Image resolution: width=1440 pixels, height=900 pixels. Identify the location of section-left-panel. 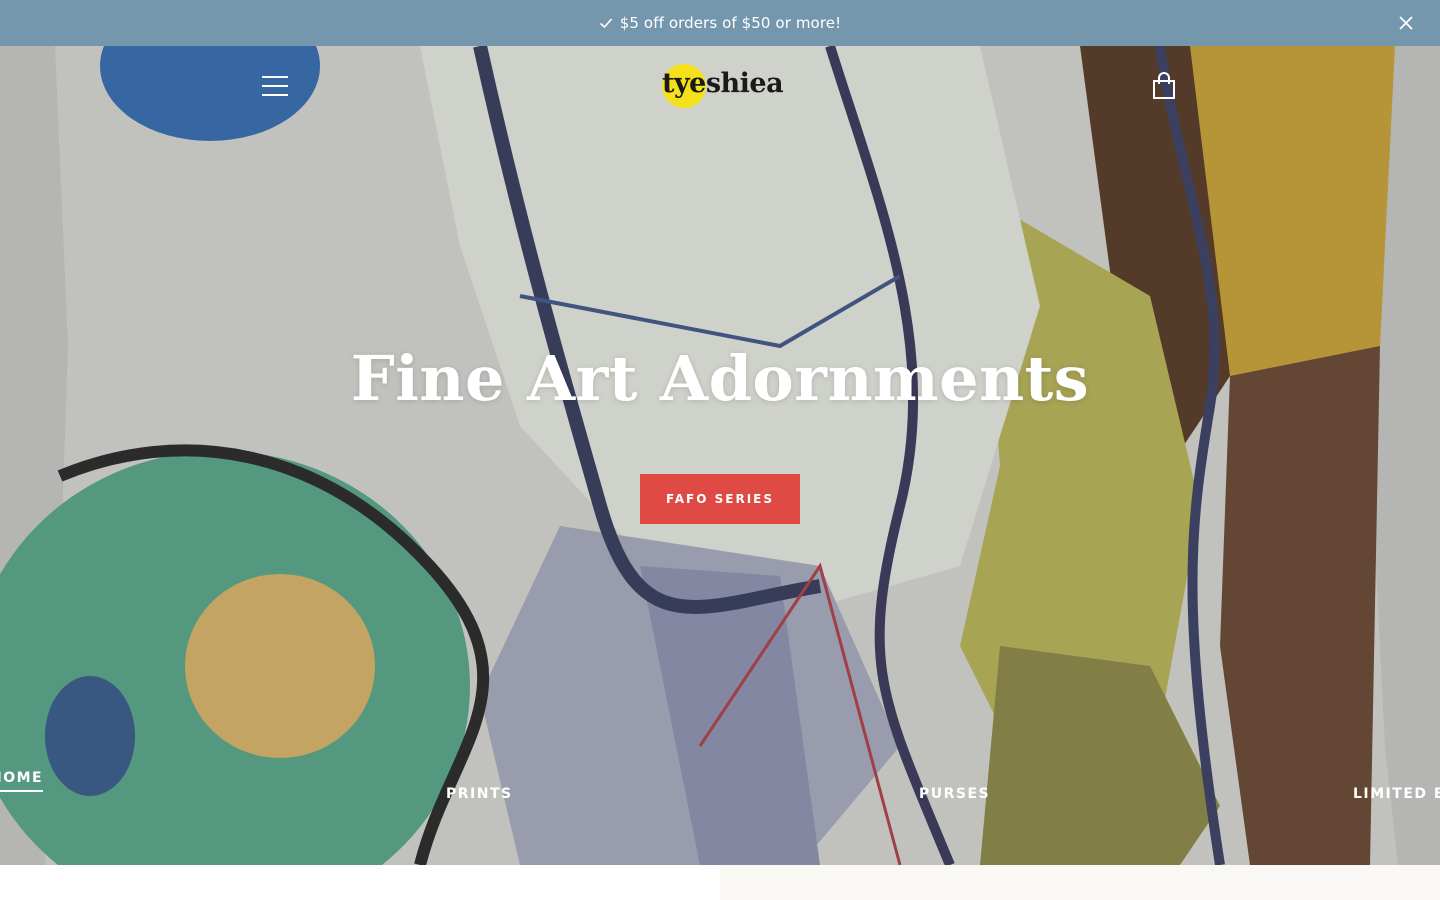
(360, 882).